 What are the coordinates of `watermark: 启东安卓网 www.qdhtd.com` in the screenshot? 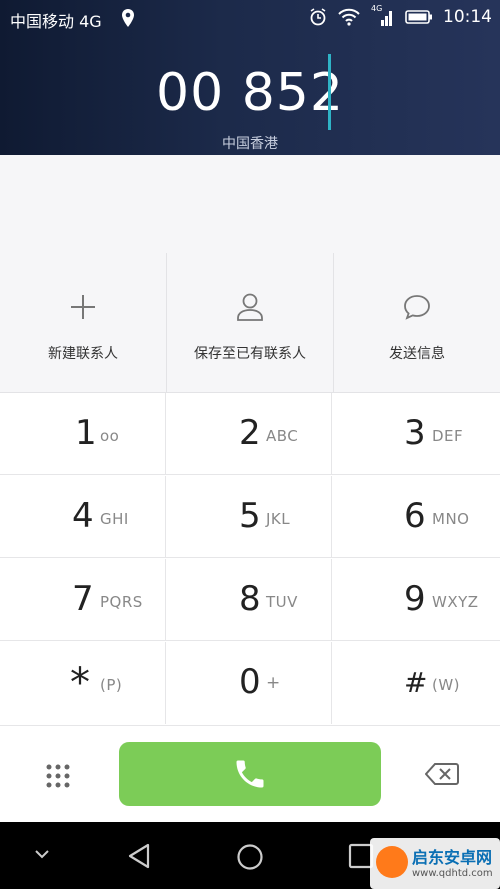 It's located at (435, 863).